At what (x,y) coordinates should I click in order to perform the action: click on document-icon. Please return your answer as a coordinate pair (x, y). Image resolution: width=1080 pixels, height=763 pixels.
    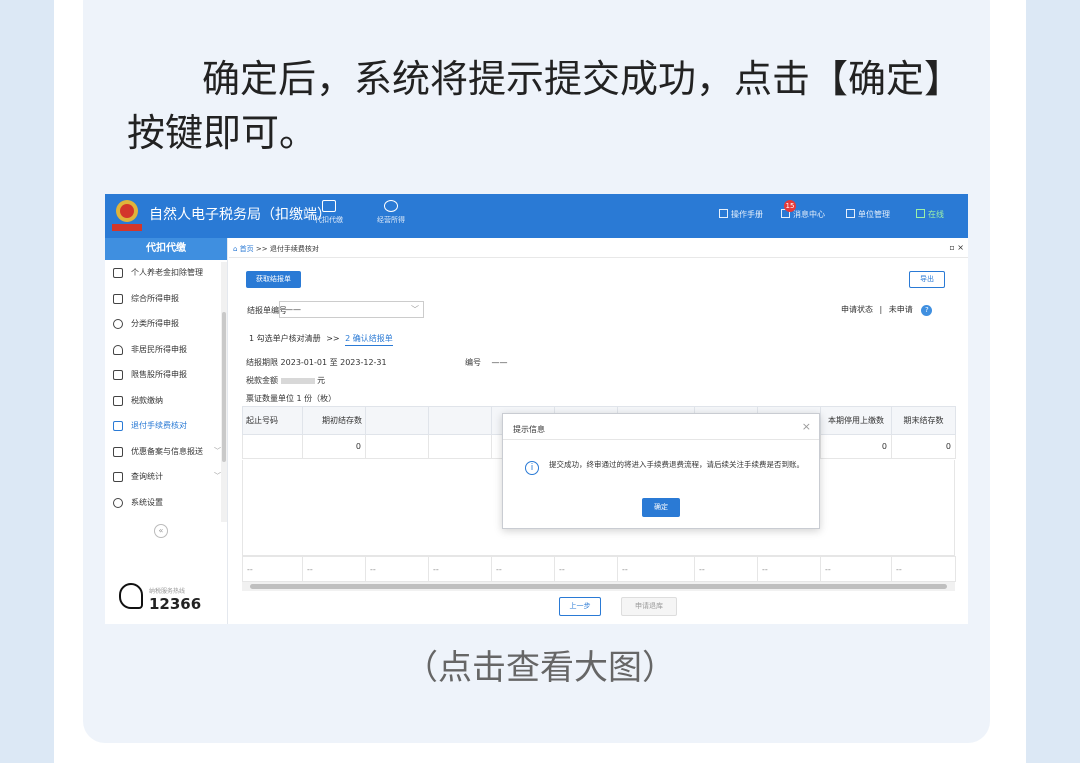
    Looking at the image, I should click on (118, 451).